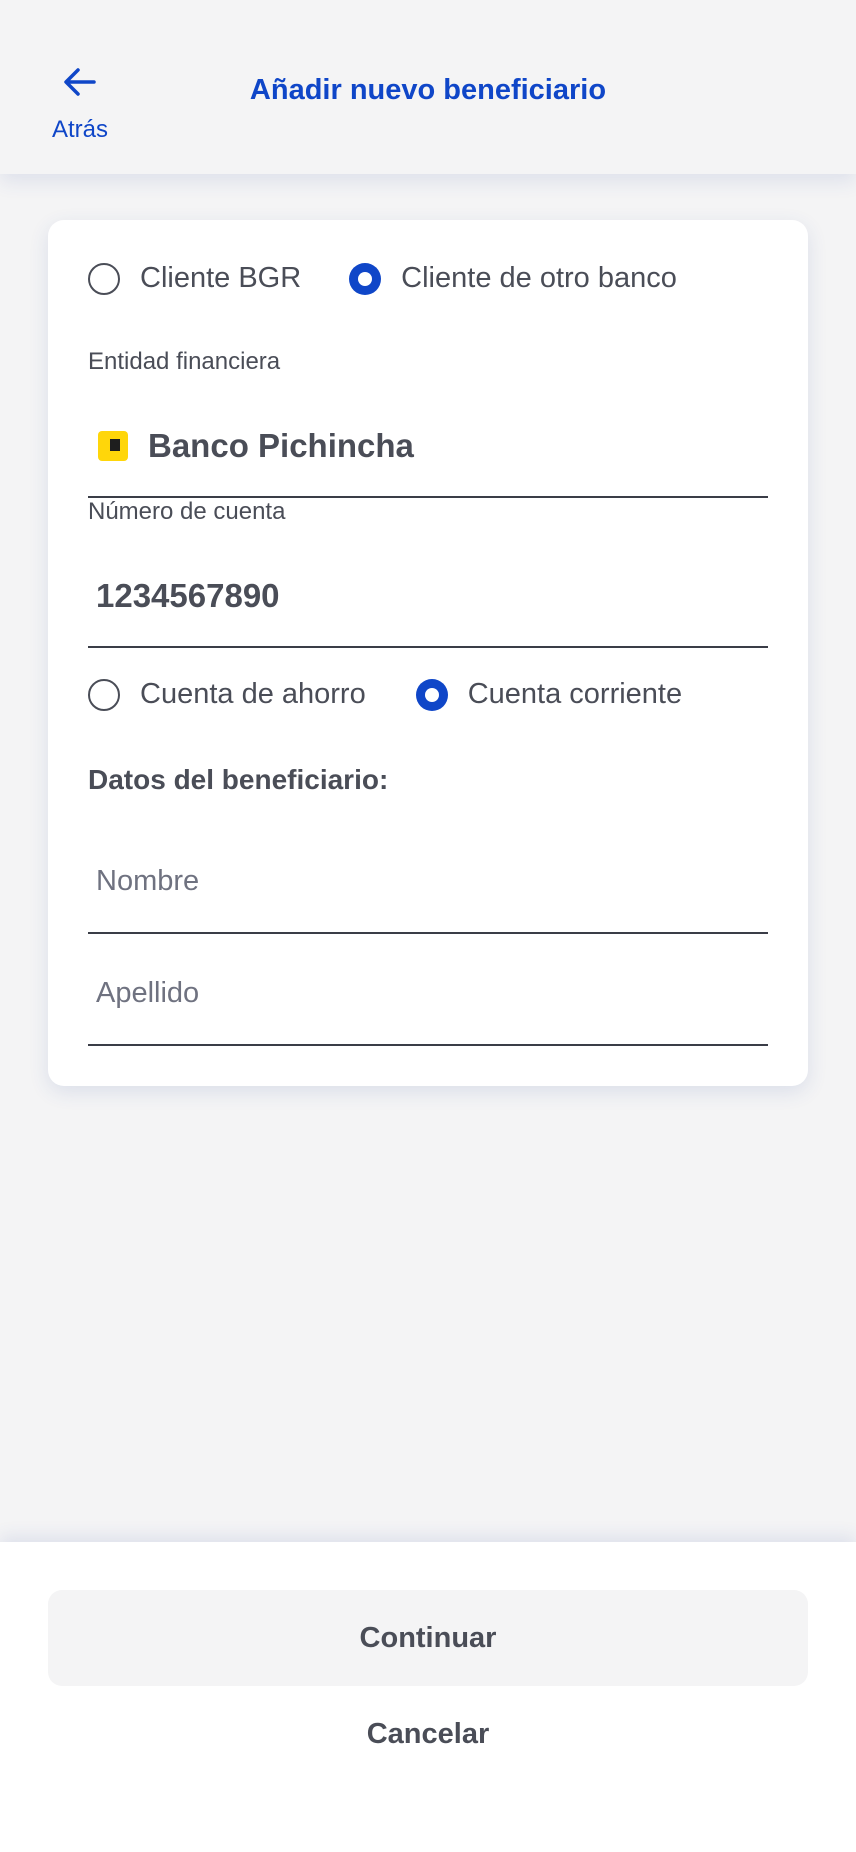 The width and height of the screenshot is (856, 1852). What do you see at coordinates (539, 278) in the screenshot?
I see `radio-label: Cliente de otro banco` at bounding box center [539, 278].